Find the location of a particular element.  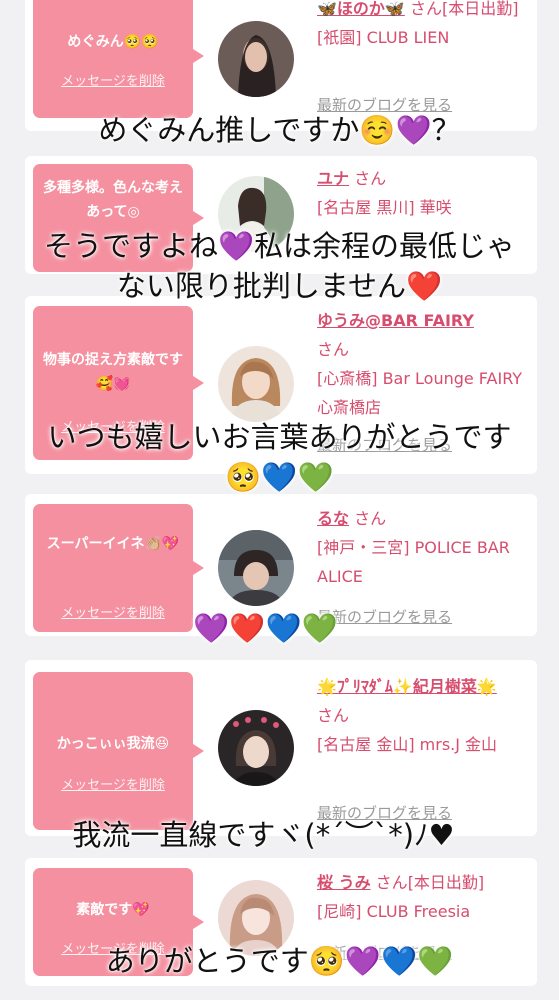

latest-blog-link: 最新のブログを見る is located at coordinates (384, 104).